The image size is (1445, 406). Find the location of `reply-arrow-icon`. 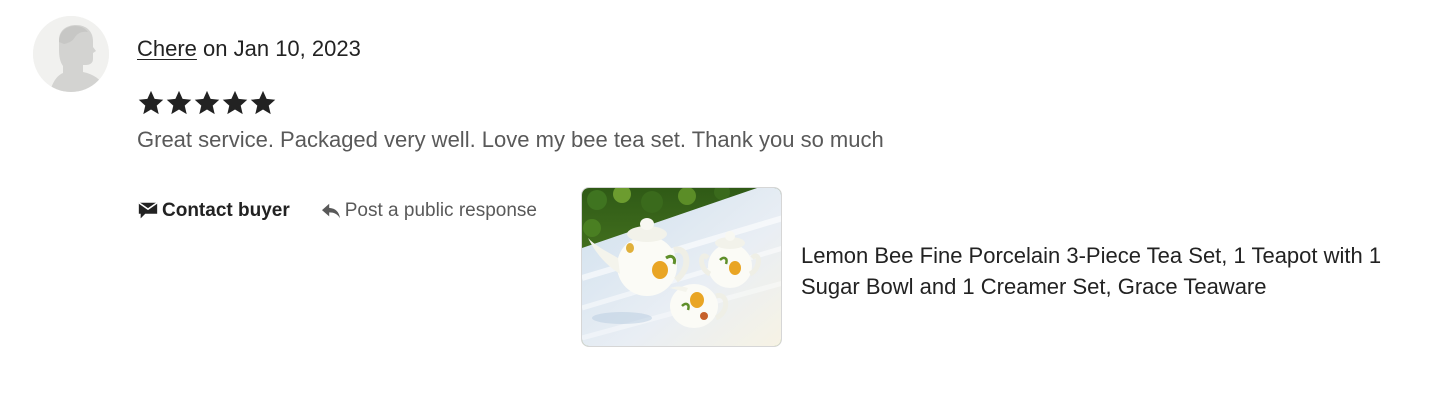

reply-arrow-icon is located at coordinates (330, 211).